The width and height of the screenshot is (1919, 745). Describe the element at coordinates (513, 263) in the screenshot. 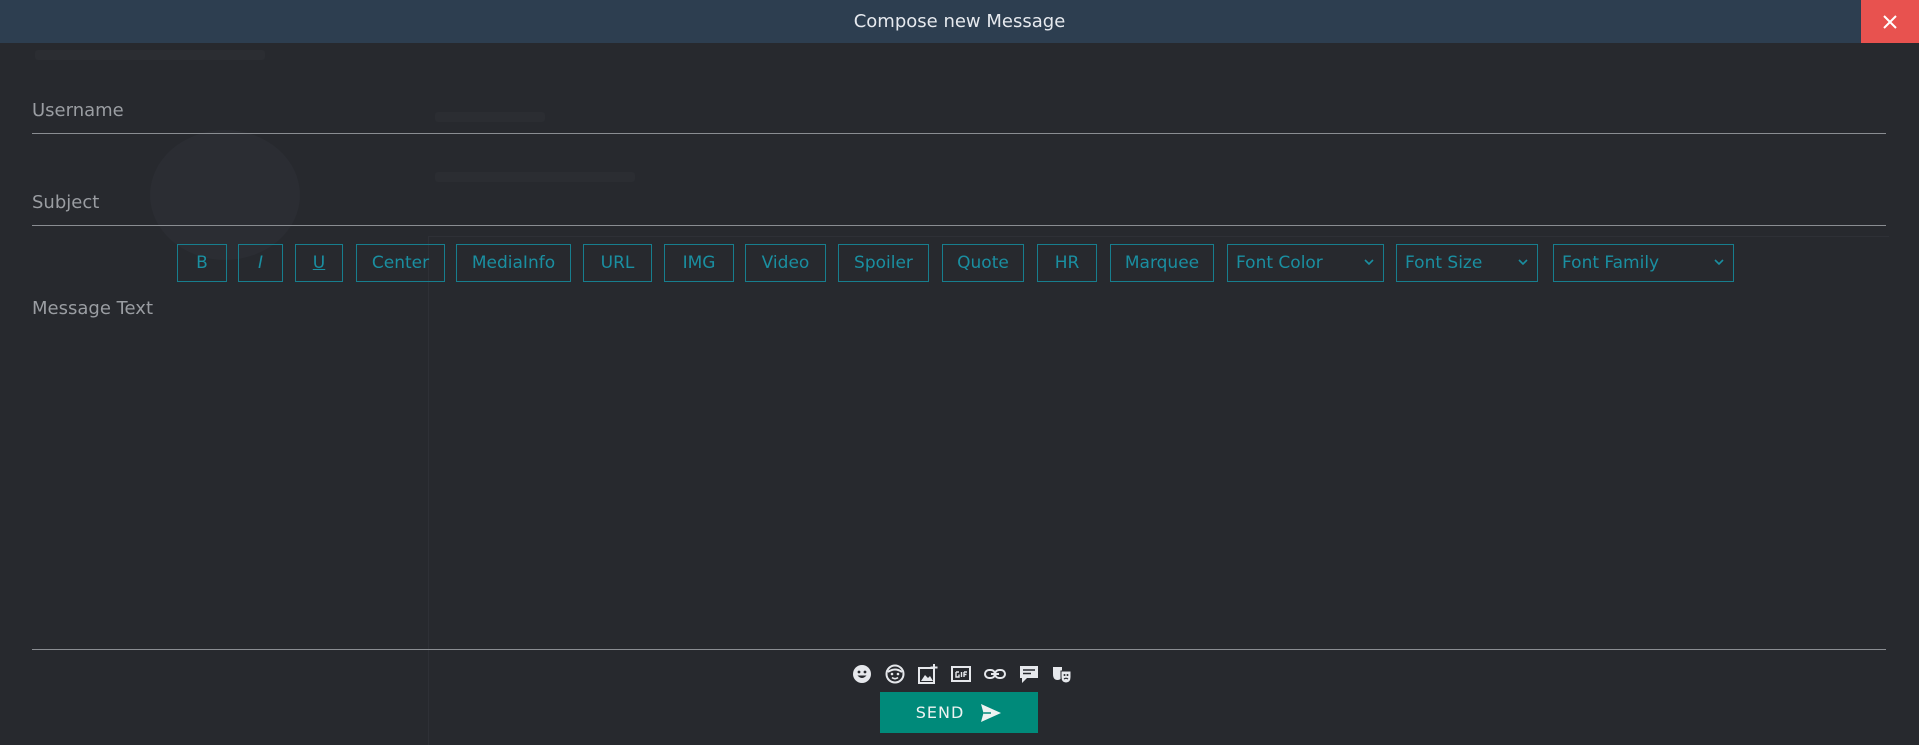

I see `mediainfo-button: MediaInfo` at that location.